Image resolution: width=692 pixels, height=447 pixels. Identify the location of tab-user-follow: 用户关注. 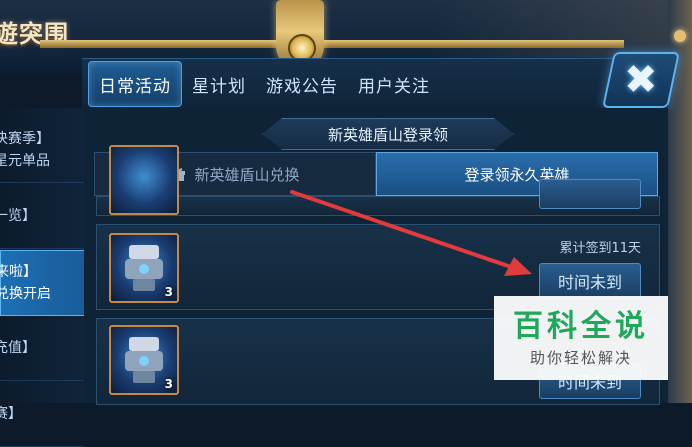
(394, 84).